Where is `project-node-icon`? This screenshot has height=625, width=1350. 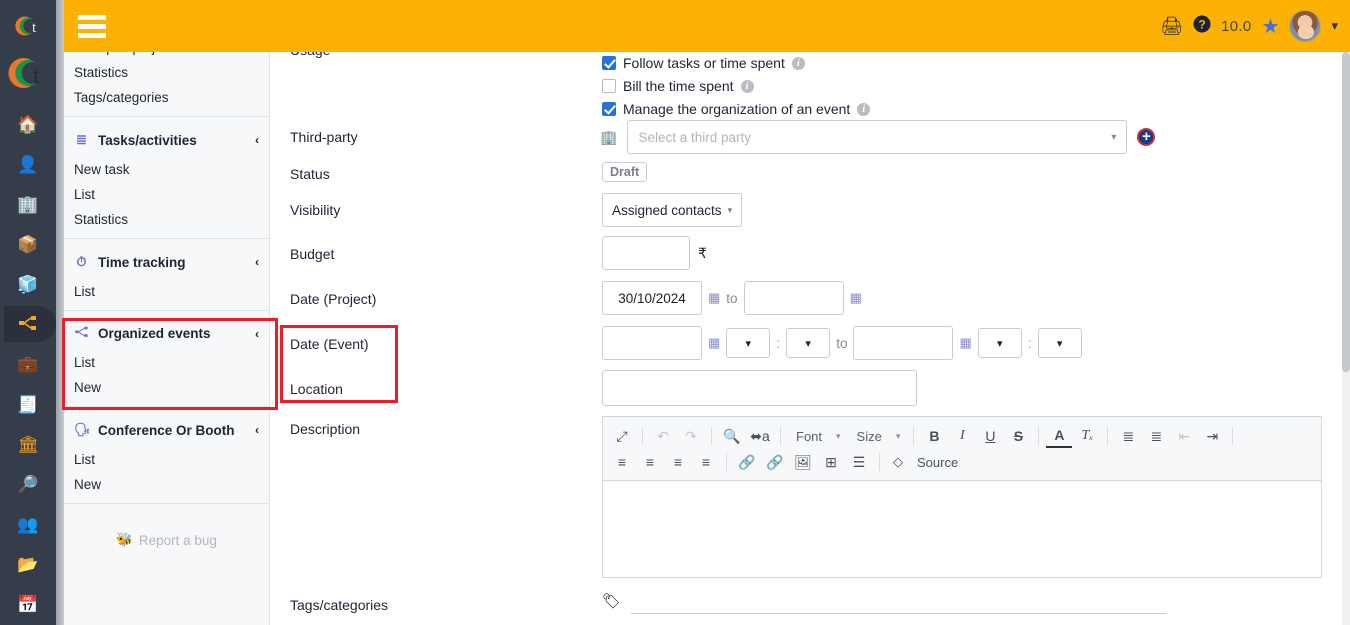
project-node-icon is located at coordinates (28, 324).